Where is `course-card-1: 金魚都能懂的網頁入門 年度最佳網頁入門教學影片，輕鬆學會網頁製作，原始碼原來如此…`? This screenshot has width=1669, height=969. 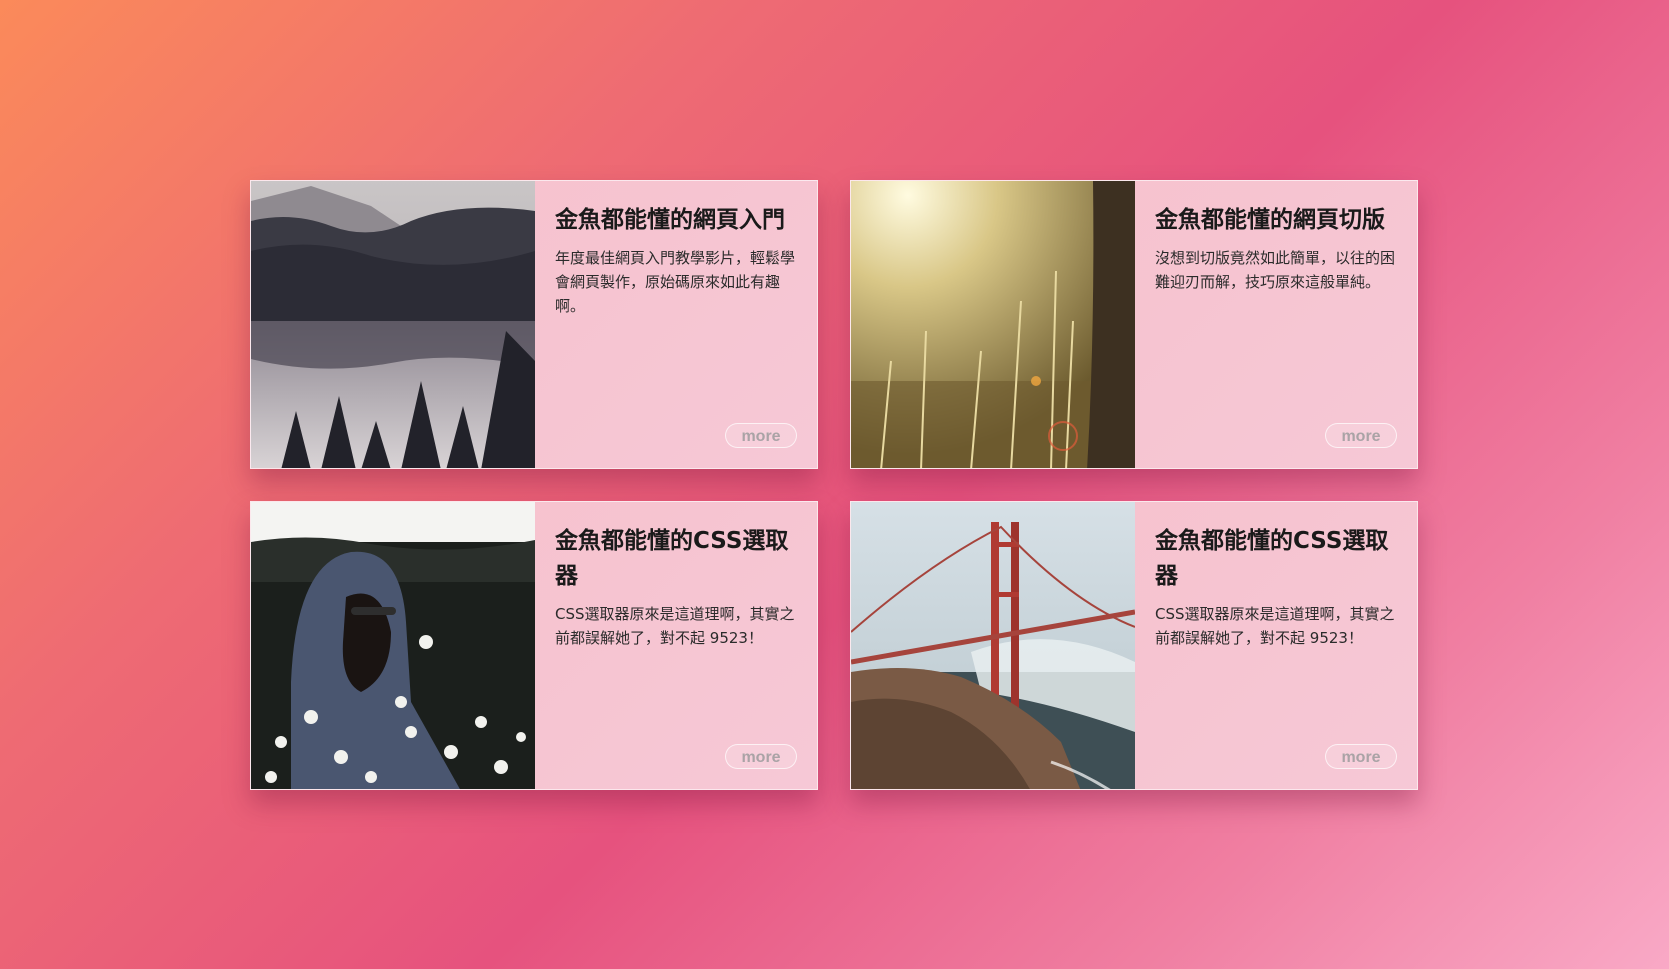 course-card-1: 金魚都能懂的網頁入門 年度最佳網頁入門教學影片，輕鬆學會網頁製作，原始碼原來如此… is located at coordinates (534, 324).